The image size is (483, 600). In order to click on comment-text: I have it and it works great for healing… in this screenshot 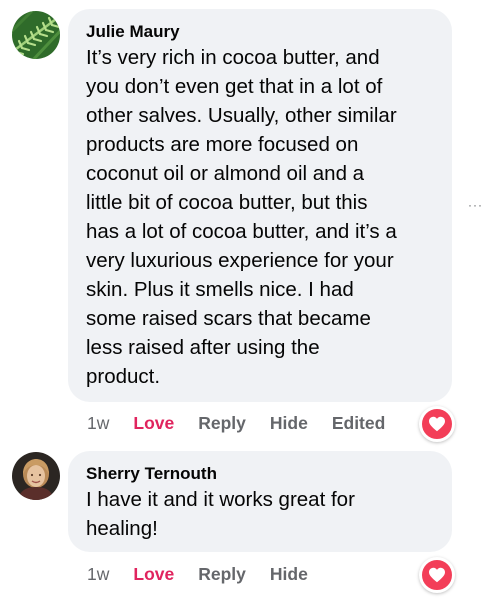, I will do `click(220, 514)`.